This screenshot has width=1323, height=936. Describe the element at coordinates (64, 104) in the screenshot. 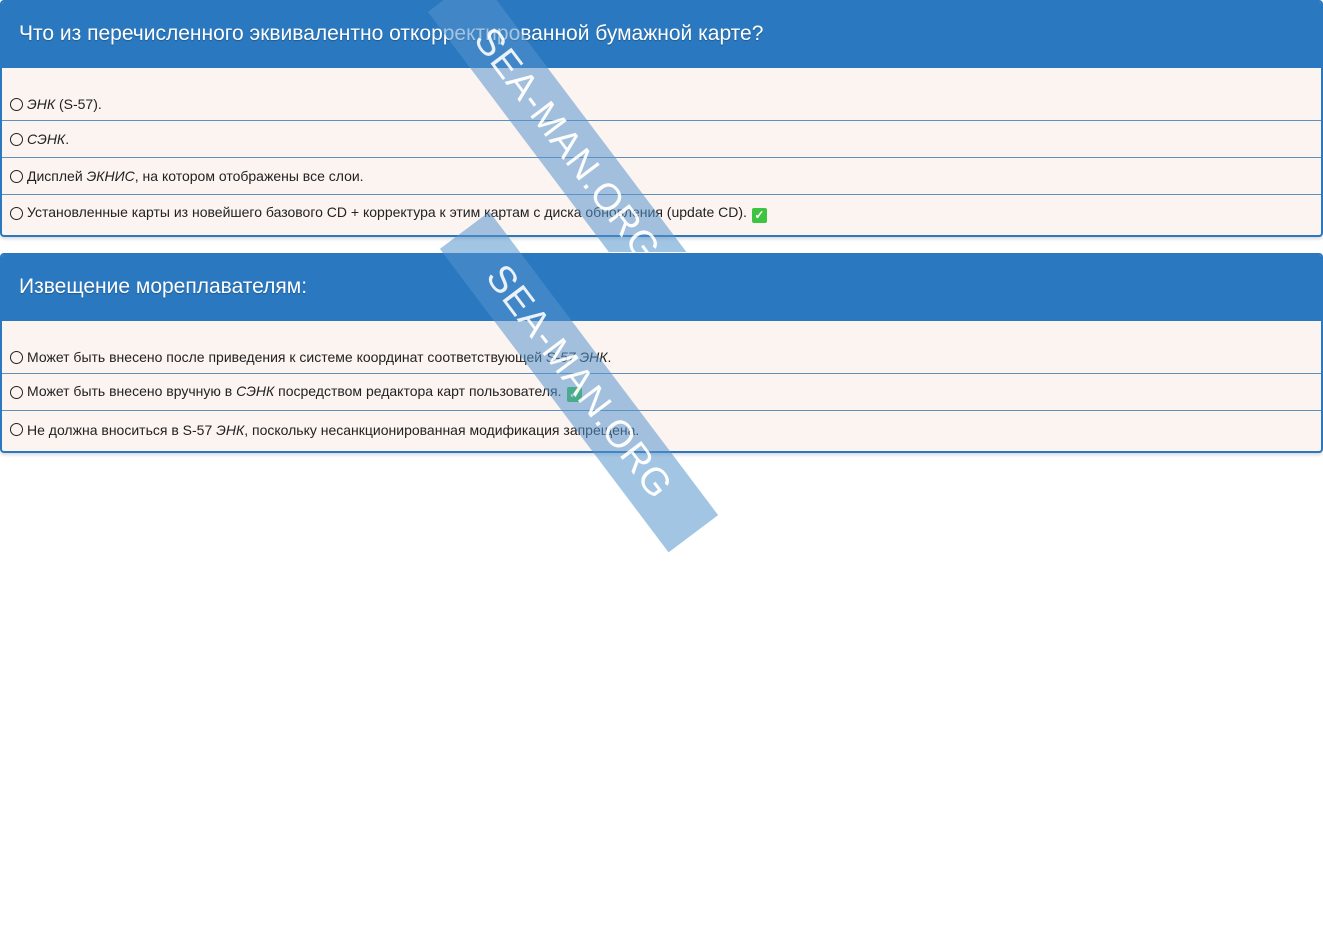

I see `answer-text: ЭНК (S-57).` at that location.